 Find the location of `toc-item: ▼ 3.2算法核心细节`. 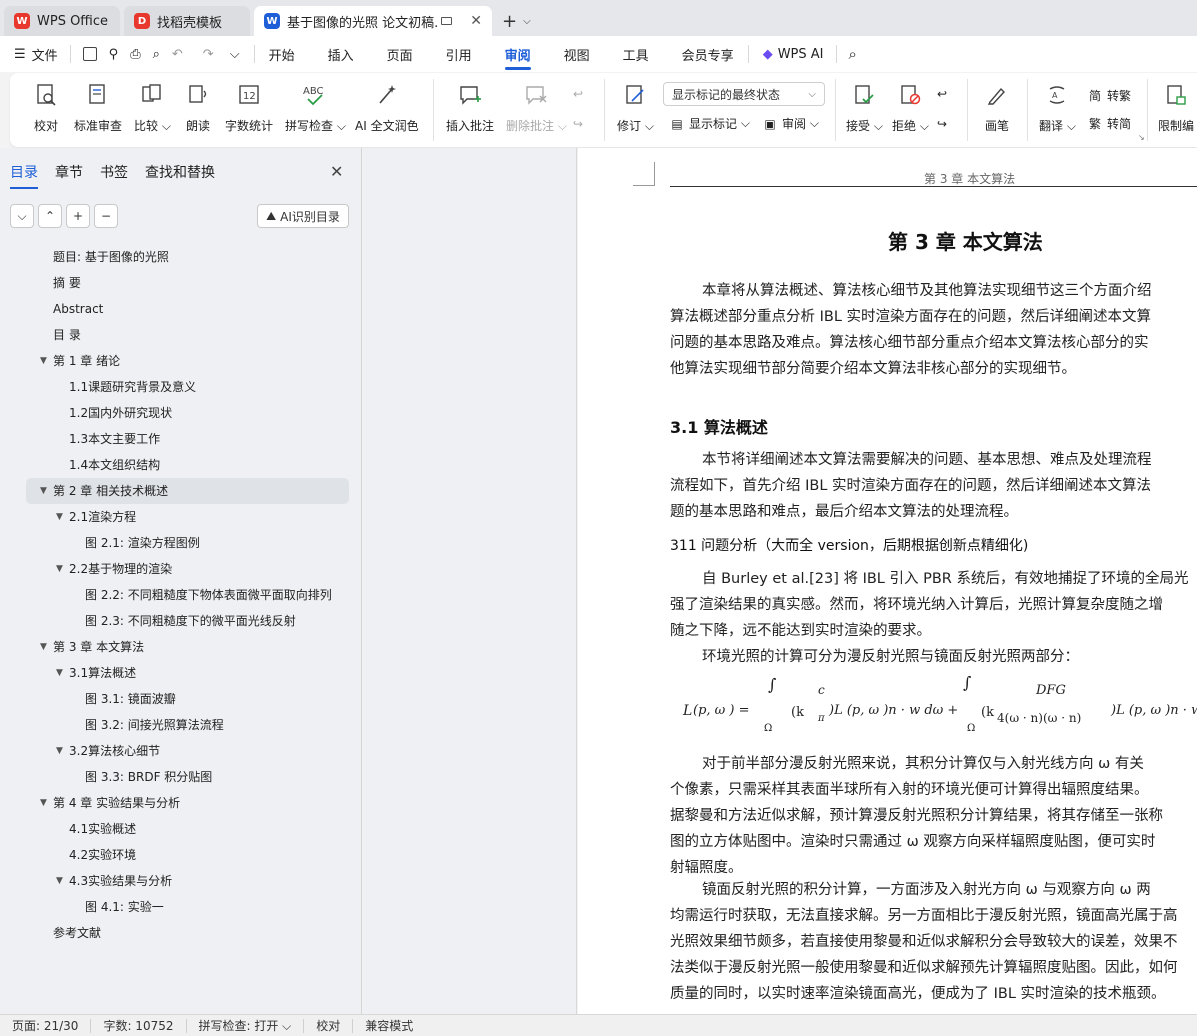

toc-item: ▼ 3.2算法核心细节 is located at coordinates (181, 751).